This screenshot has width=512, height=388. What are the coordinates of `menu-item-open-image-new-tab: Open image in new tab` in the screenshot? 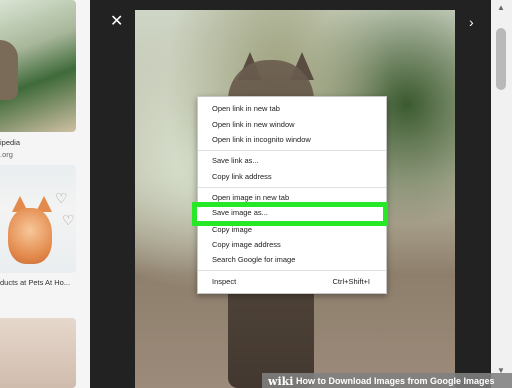 It's located at (250, 197).